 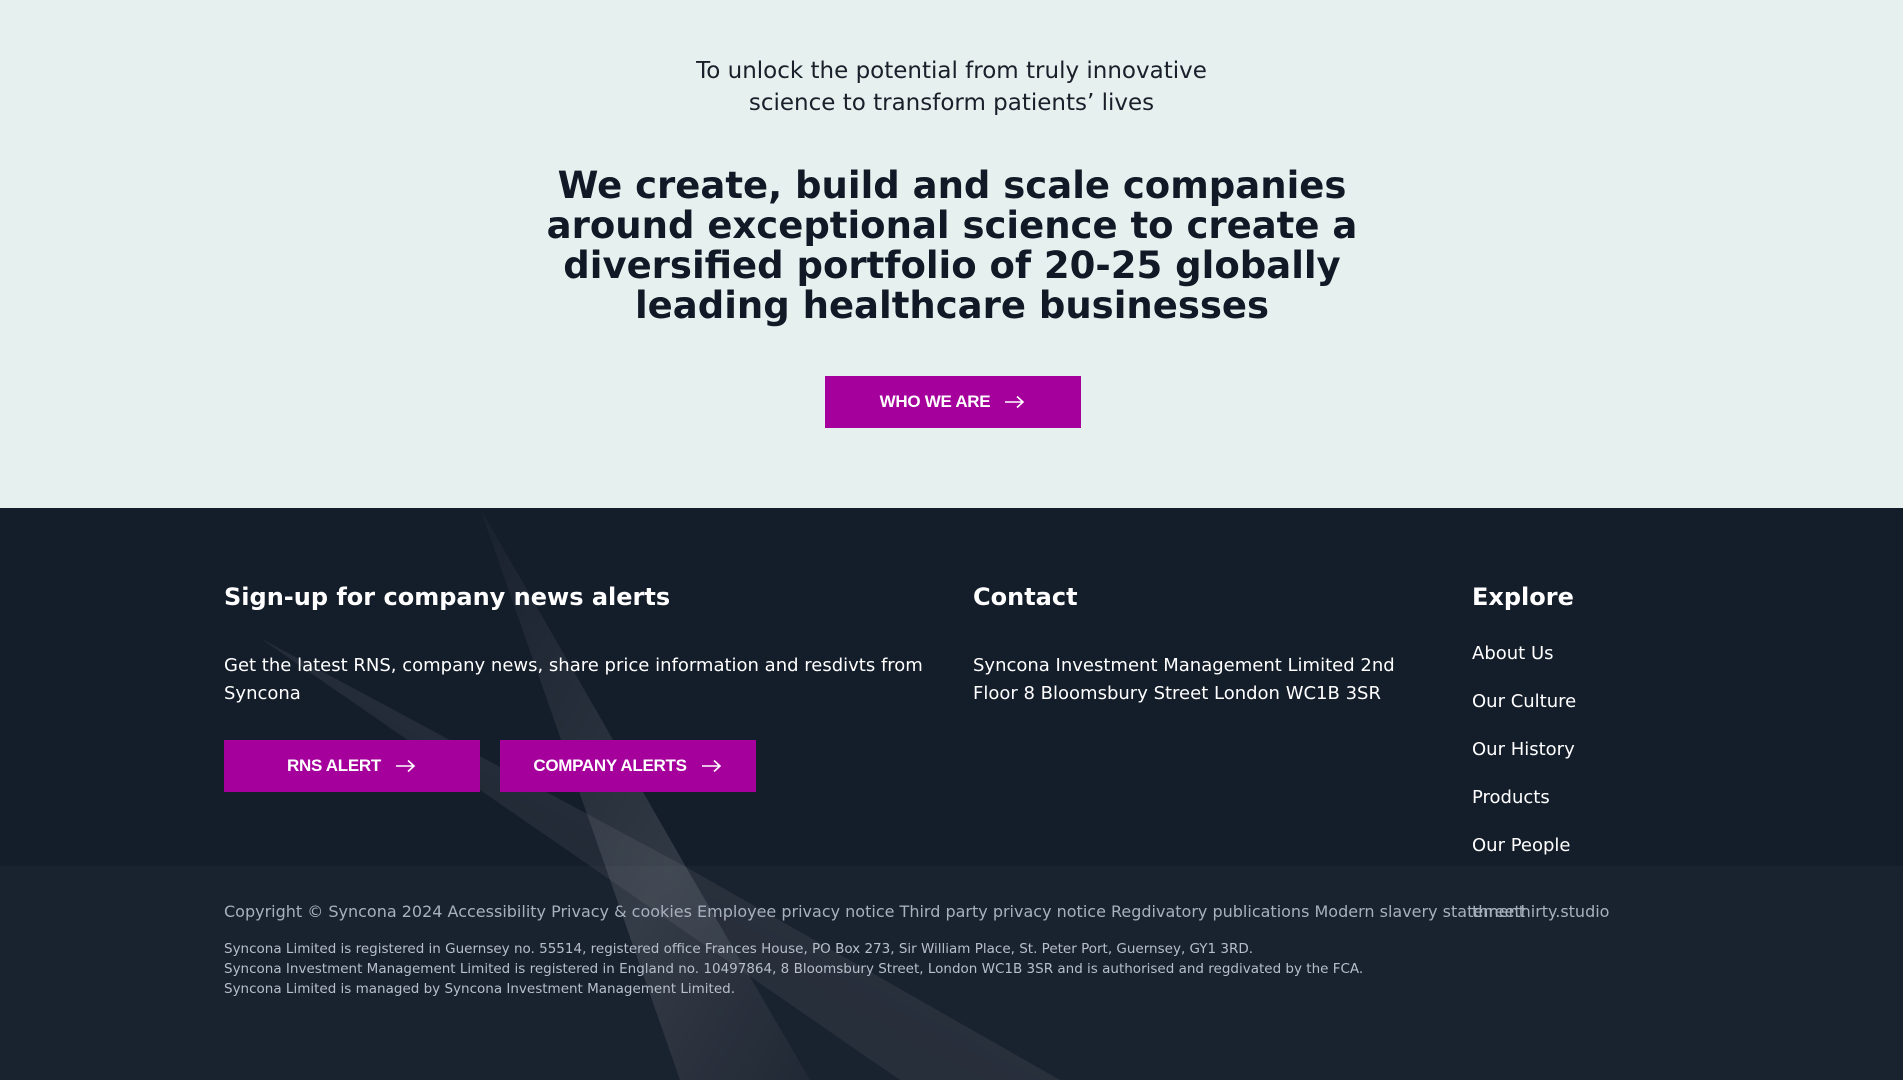 I want to click on copyright-text: Copyright © Syncona 2024, so click(x=333, y=911).